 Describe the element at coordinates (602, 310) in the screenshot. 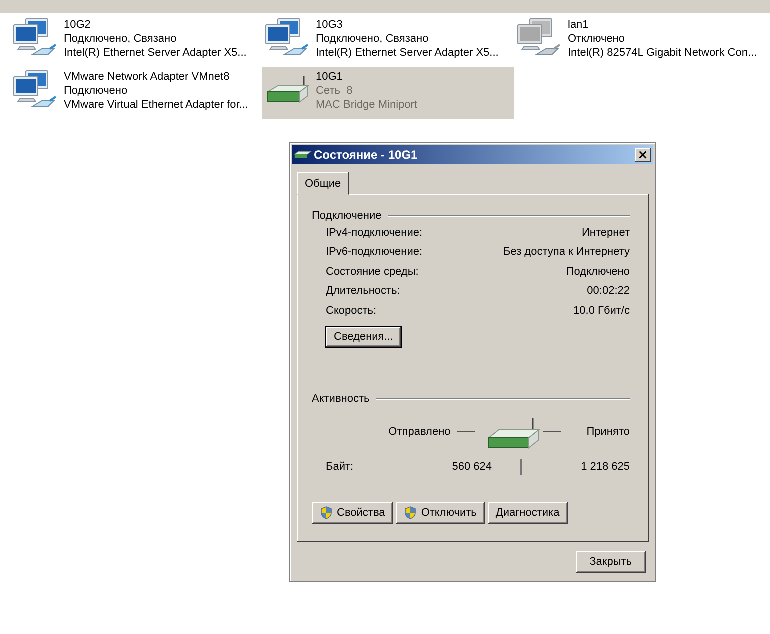

I see `field-value: 10.0 Гбит/с` at that location.